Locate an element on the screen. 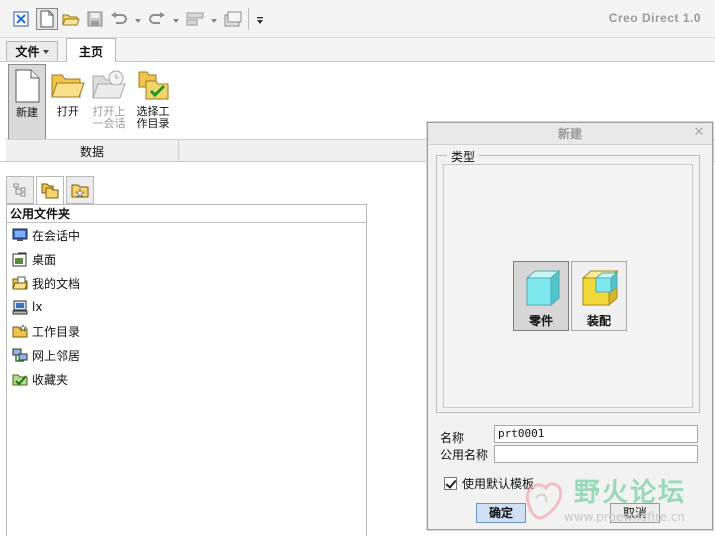  open-folder-icon is located at coordinates (68, 85).